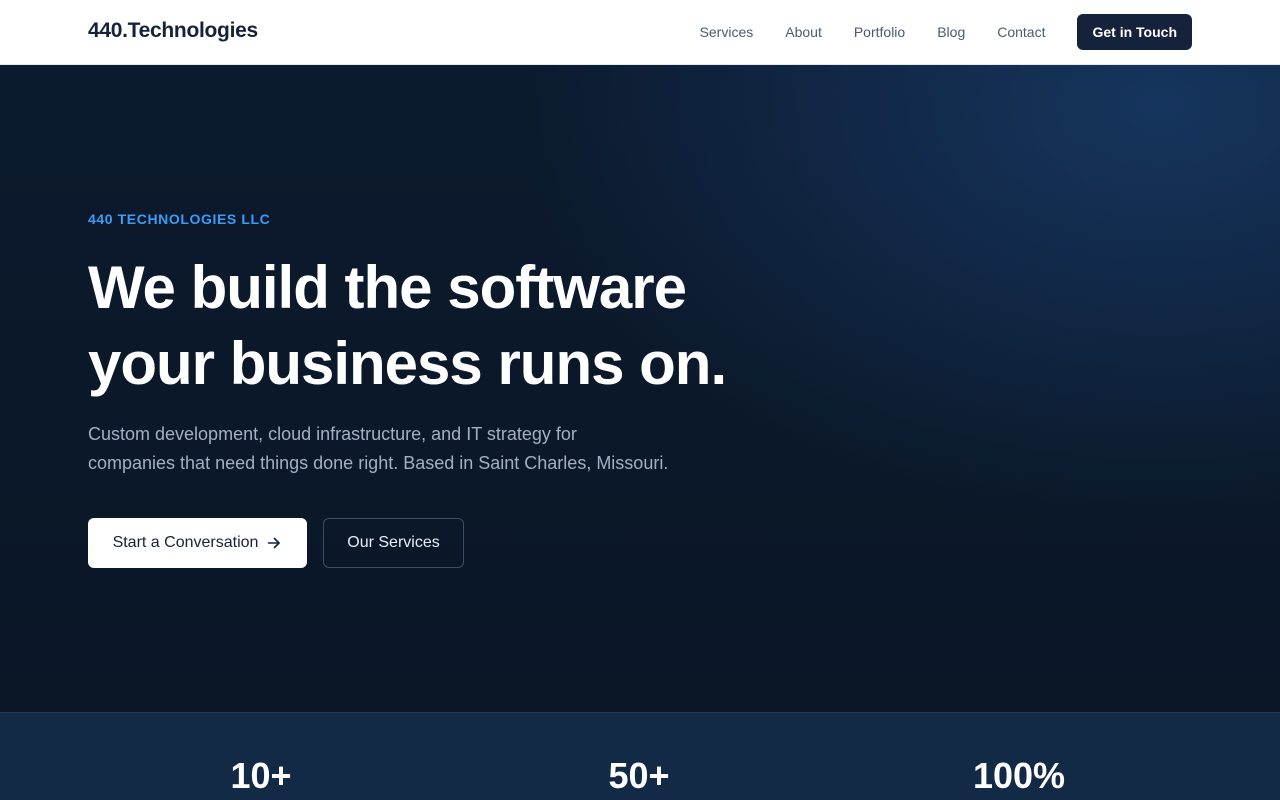  Describe the element at coordinates (393, 543) in the screenshot. I see `our-services-button: Our Services` at that location.